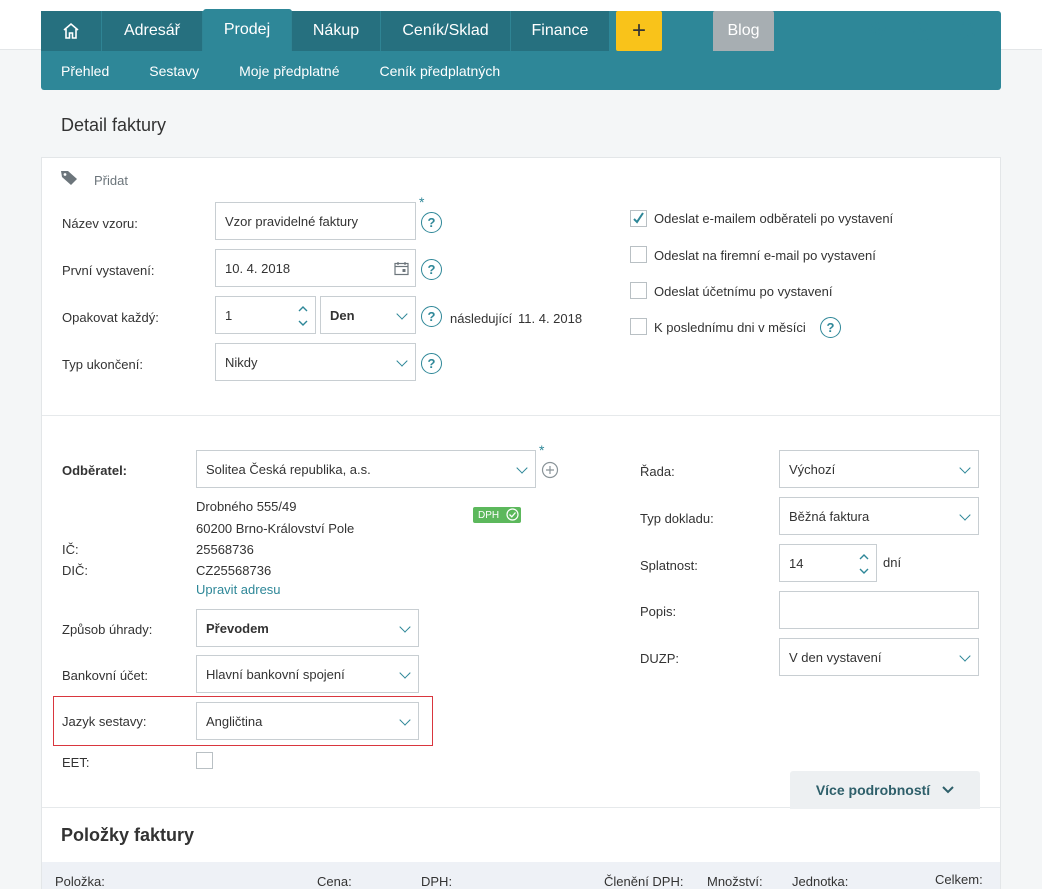 This screenshot has width=1042, height=889. I want to click on tab-nakup: Nákup, so click(336, 31).